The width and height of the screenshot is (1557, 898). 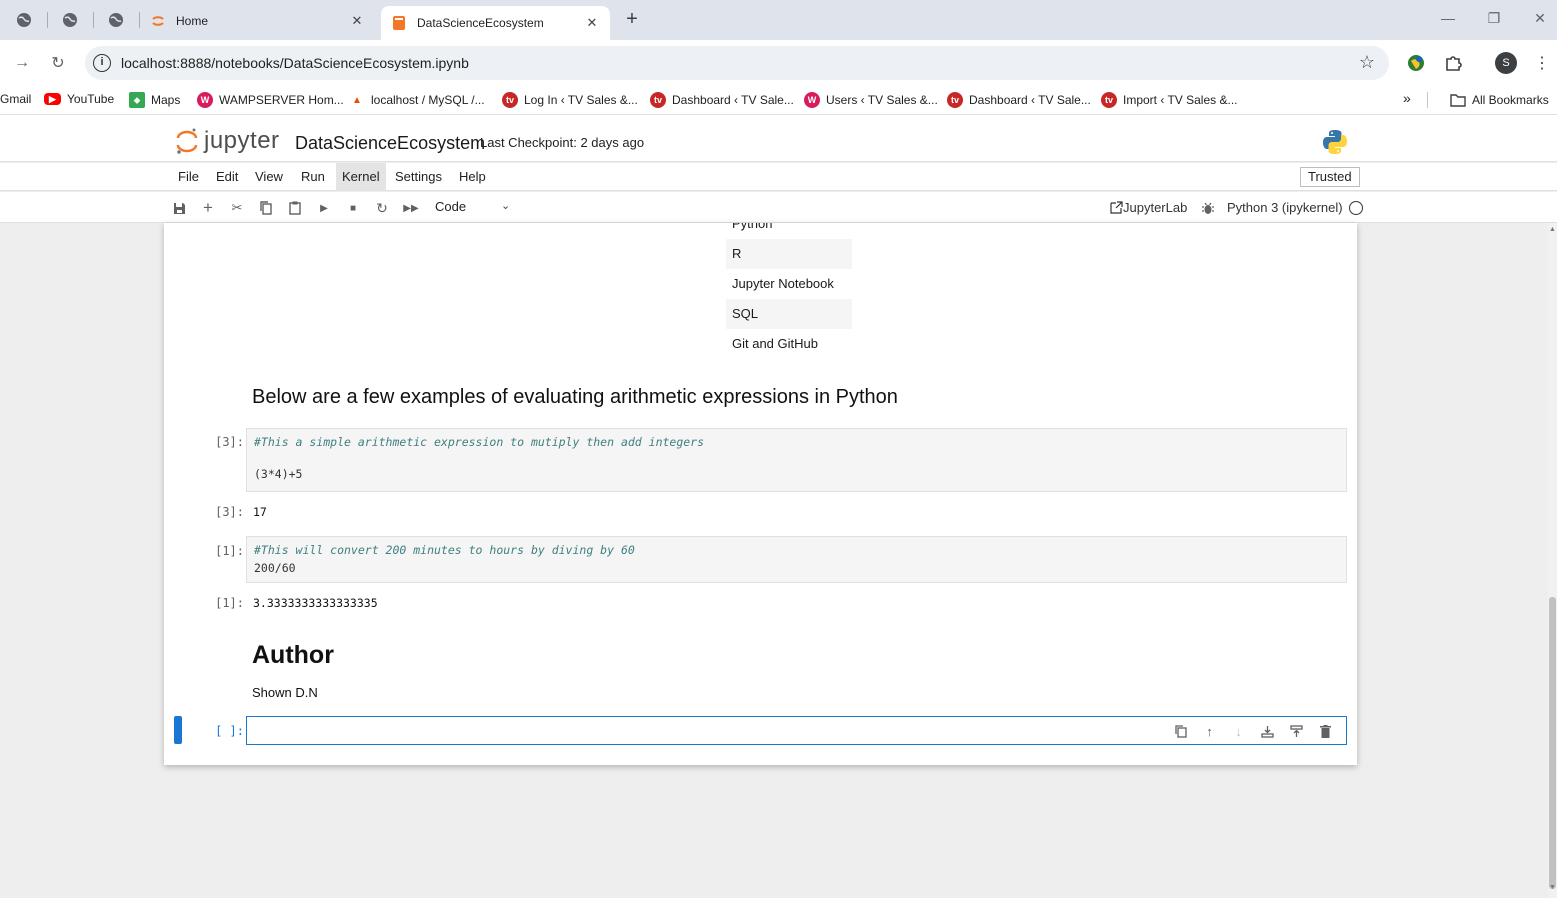 I want to click on paste-icon, so click(x=295, y=208).